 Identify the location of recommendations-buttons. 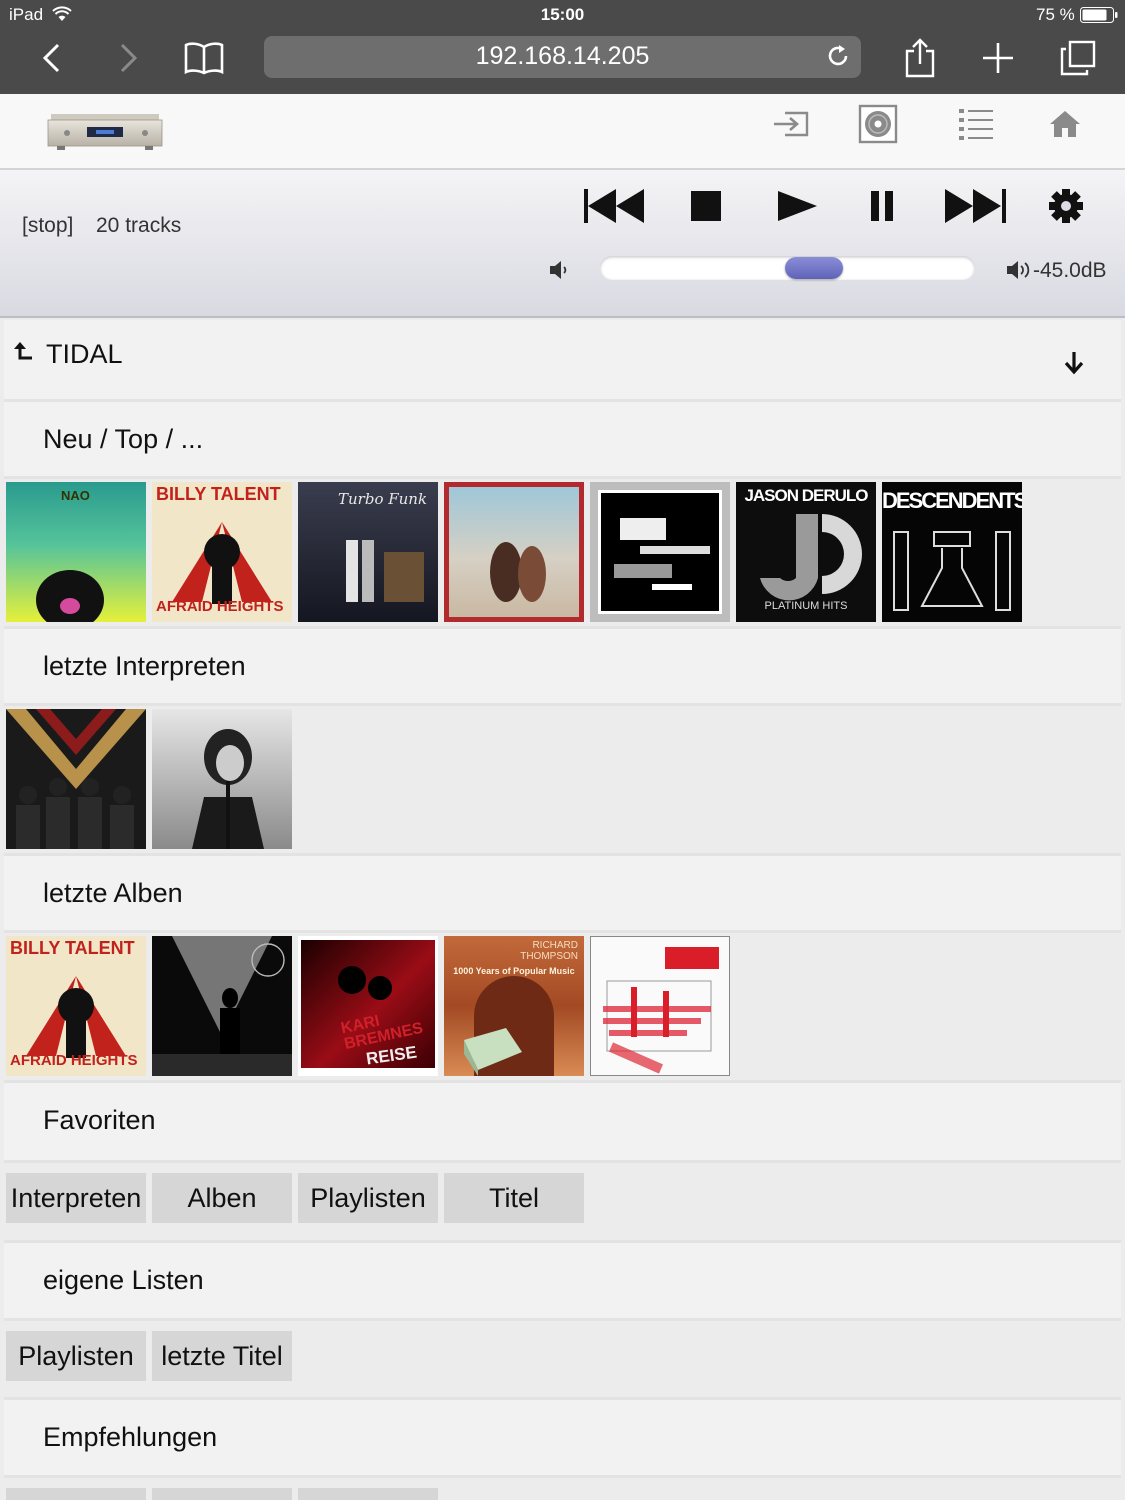
(562, 1489).